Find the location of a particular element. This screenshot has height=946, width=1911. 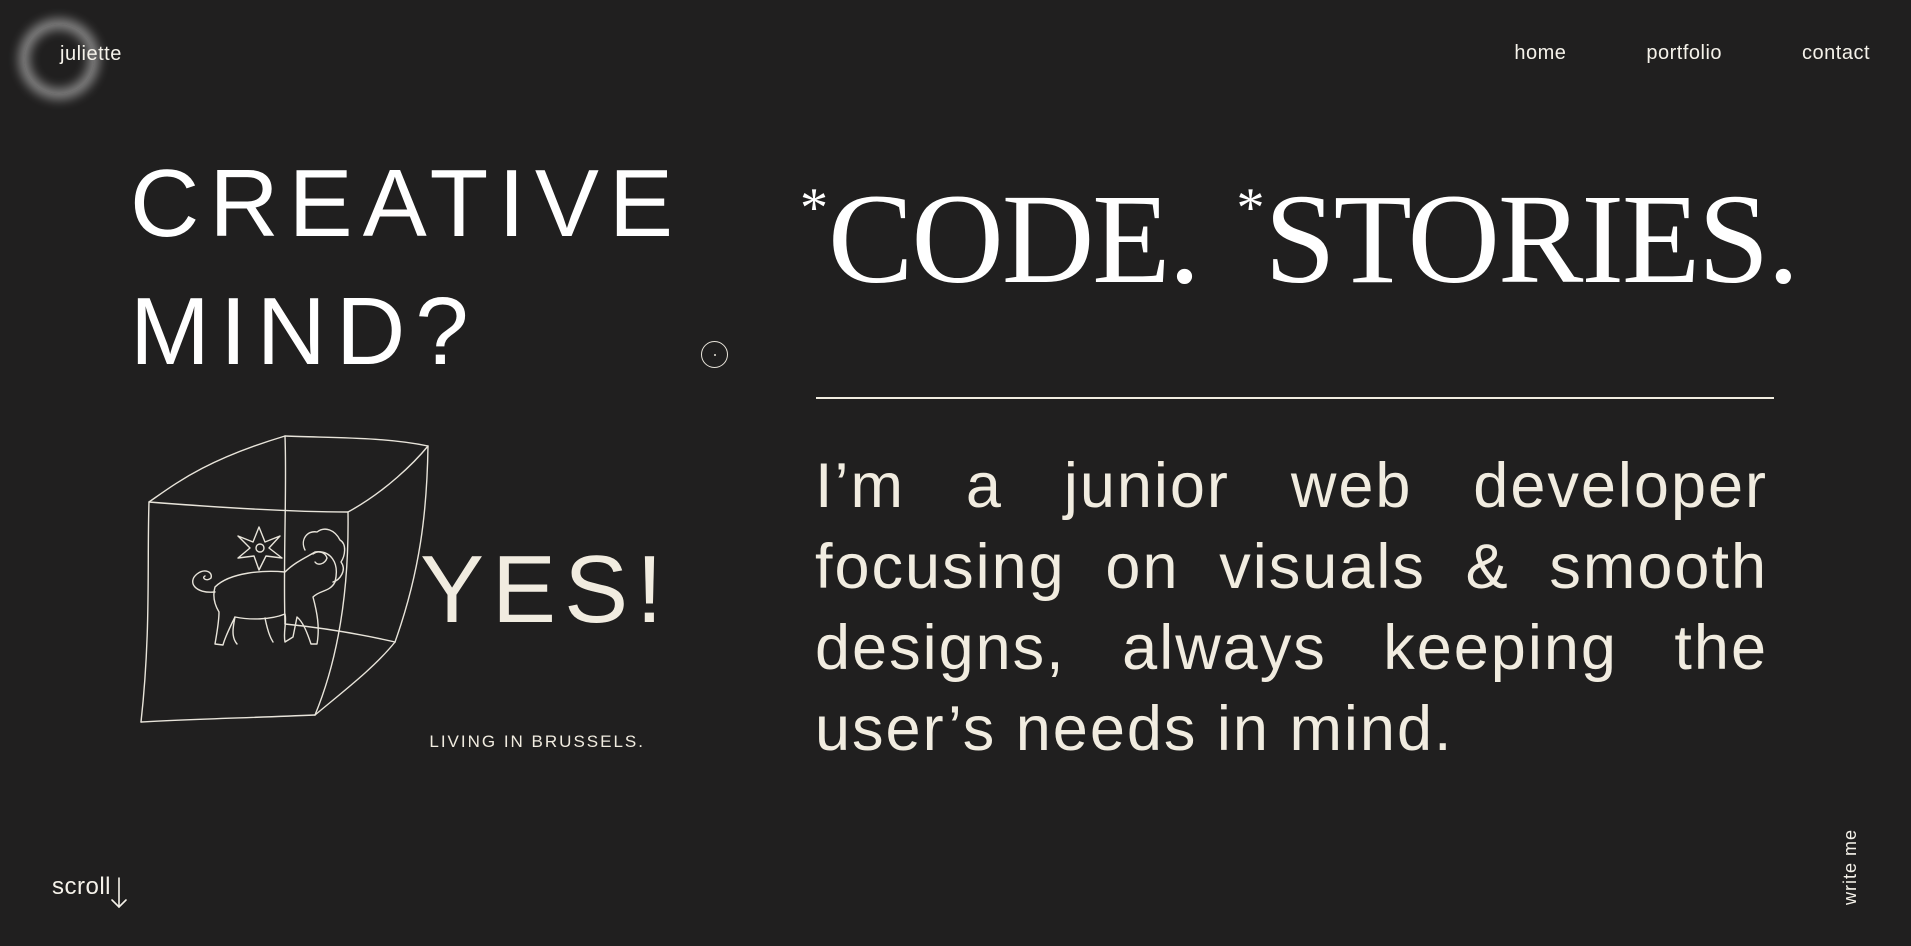

divider-line is located at coordinates (1295, 398).